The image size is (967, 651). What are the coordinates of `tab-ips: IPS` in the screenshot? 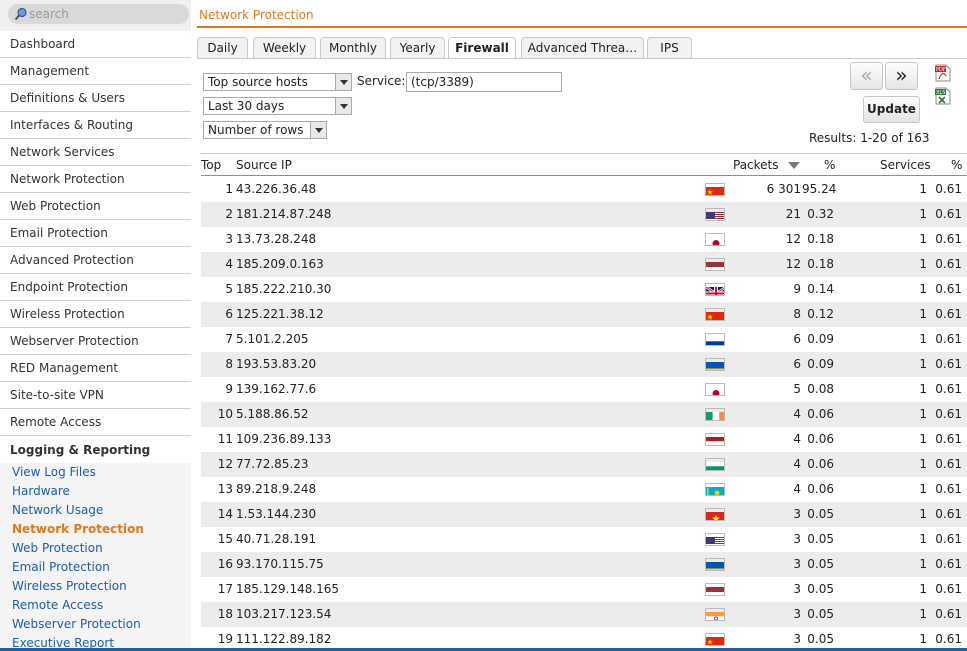 It's located at (669, 48).